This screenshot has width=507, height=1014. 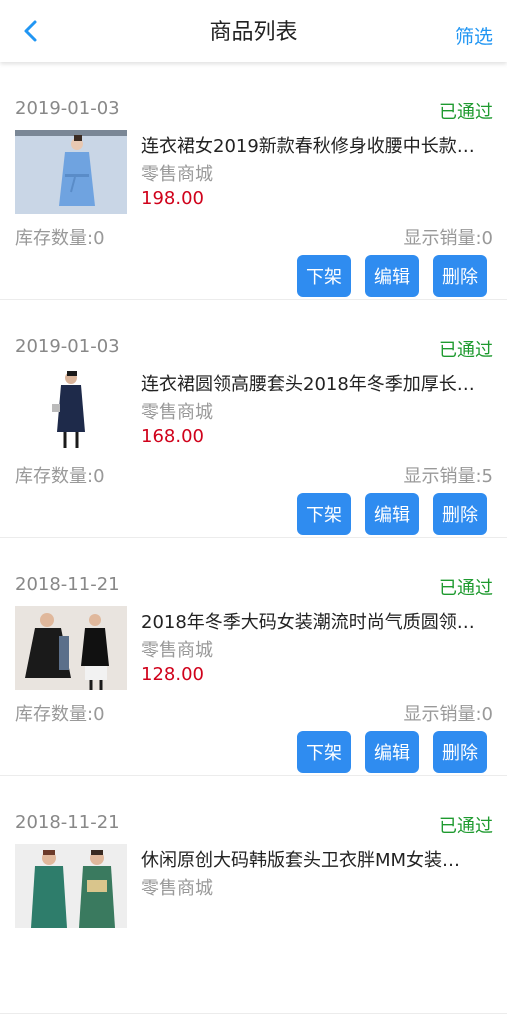 I want to click on product-price: 198.00, so click(x=172, y=198).